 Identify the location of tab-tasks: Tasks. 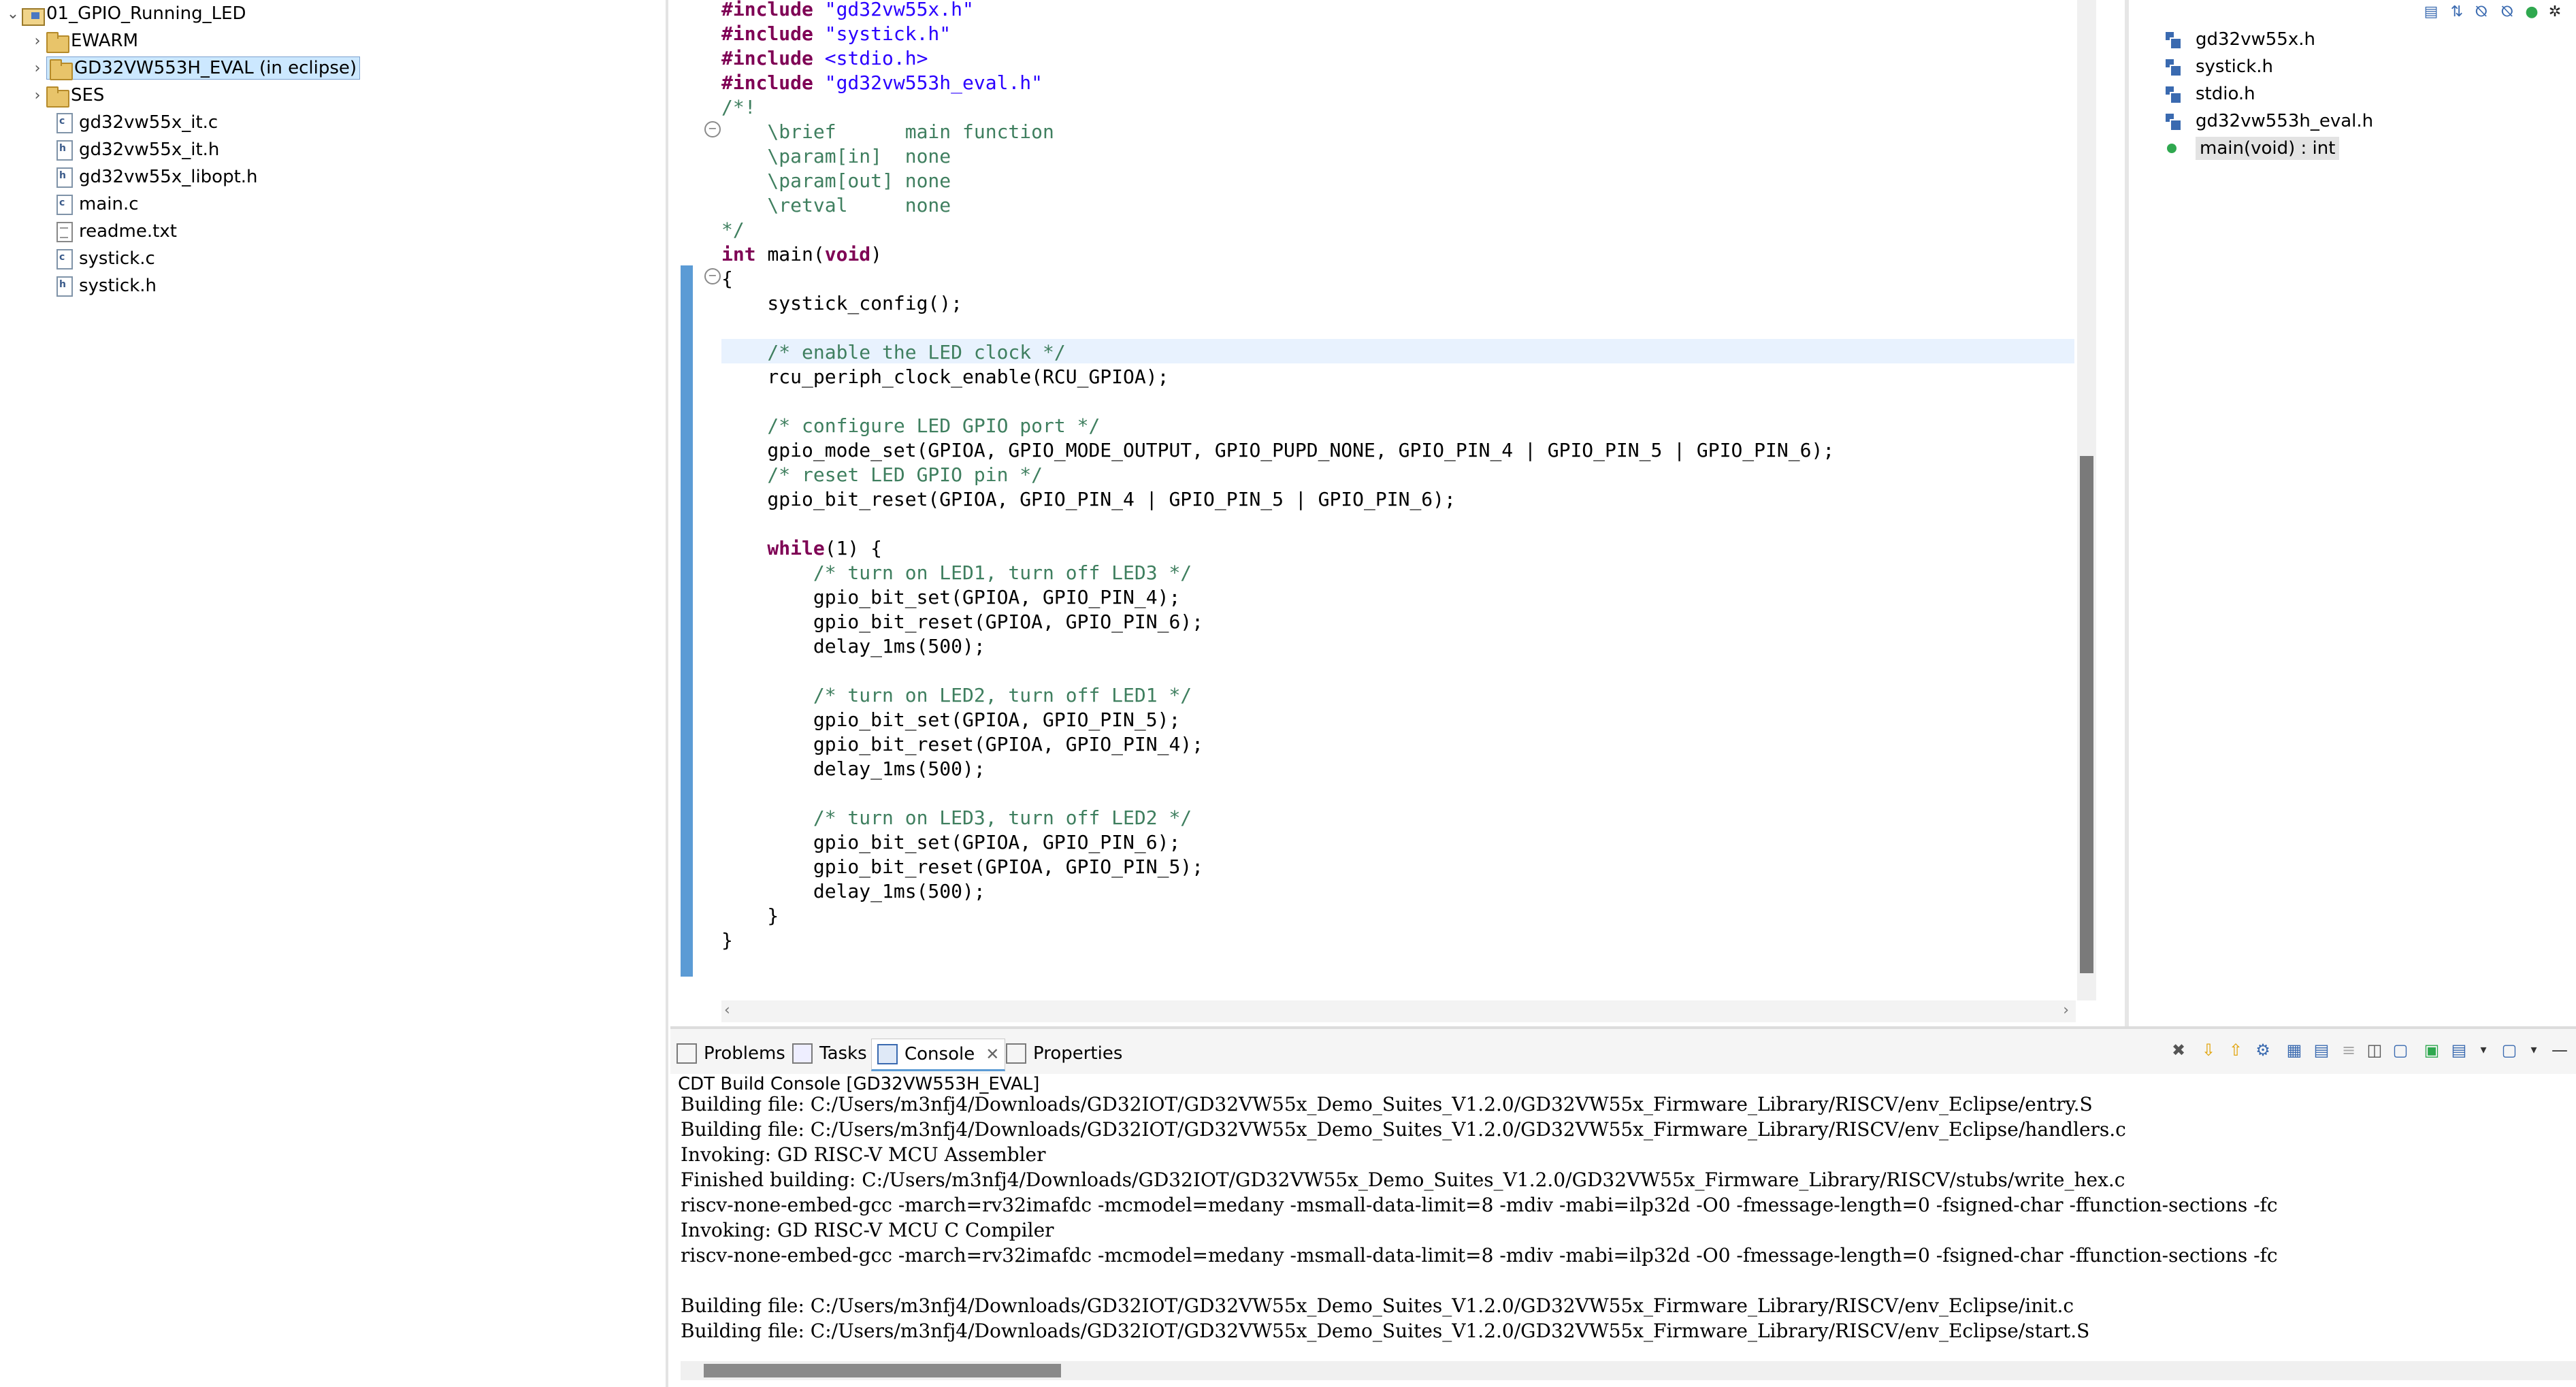
(829, 1053).